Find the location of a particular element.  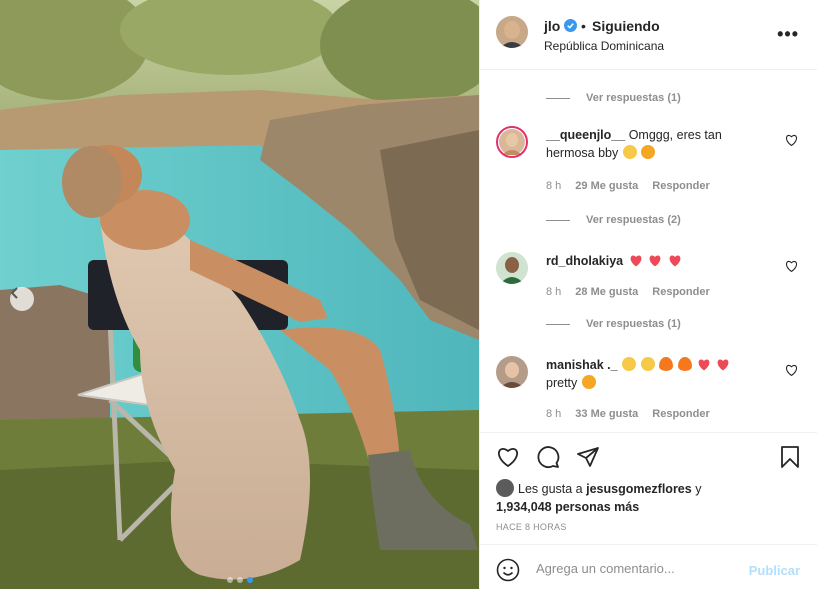

commenter-username: manishak ._ is located at coordinates (582, 365).